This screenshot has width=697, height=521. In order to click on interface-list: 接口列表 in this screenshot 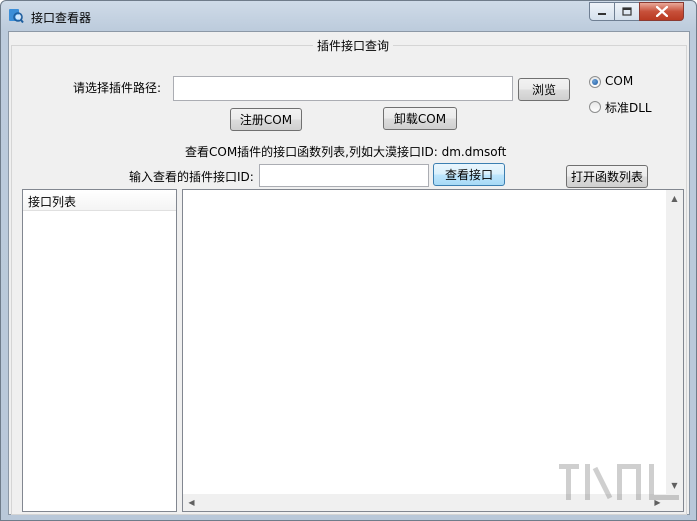, I will do `click(99, 350)`.